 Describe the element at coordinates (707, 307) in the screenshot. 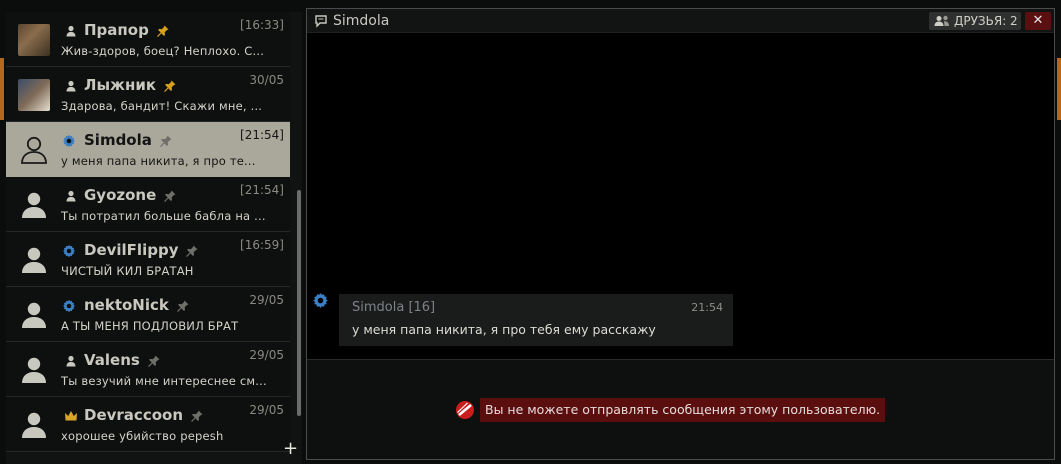

I see `message-time: 21:54` at that location.